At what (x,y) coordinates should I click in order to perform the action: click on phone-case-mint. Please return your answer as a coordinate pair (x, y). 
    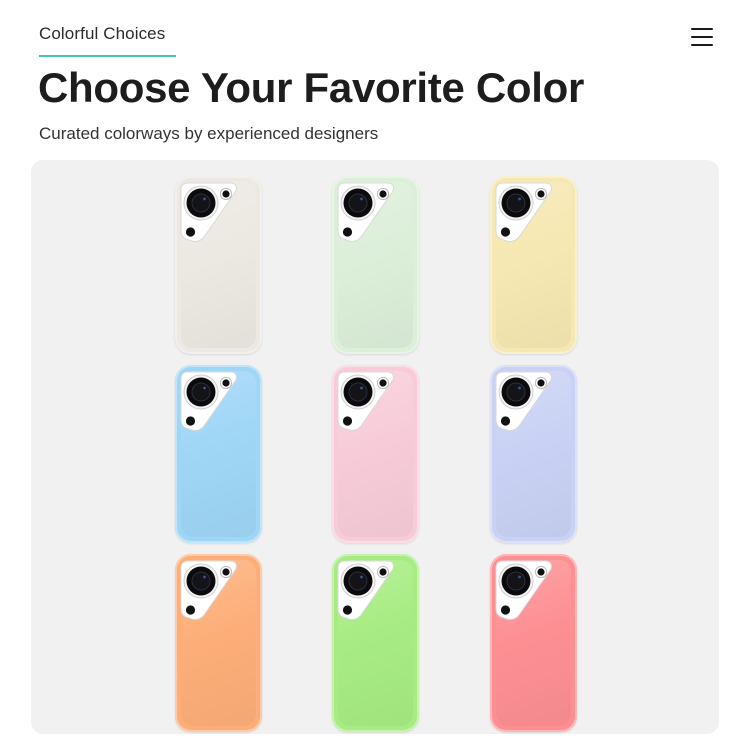
    Looking at the image, I should click on (375, 265).